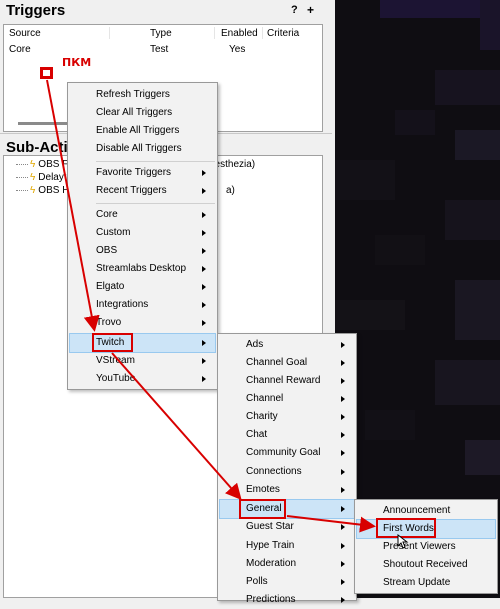 This screenshot has height=609, width=500. What do you see at coordinates (176, 426) in the screenshot?
I see `arrow-to-general` at bounding box center [176, 426].